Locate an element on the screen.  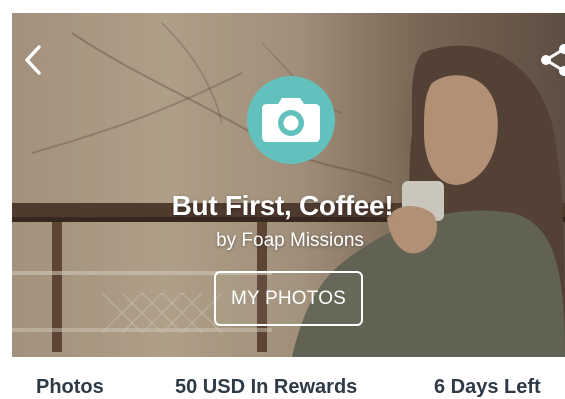
mission-stats: Photos 50 USD In Rewards 6 Days Left is located at coordinates (282, 387).